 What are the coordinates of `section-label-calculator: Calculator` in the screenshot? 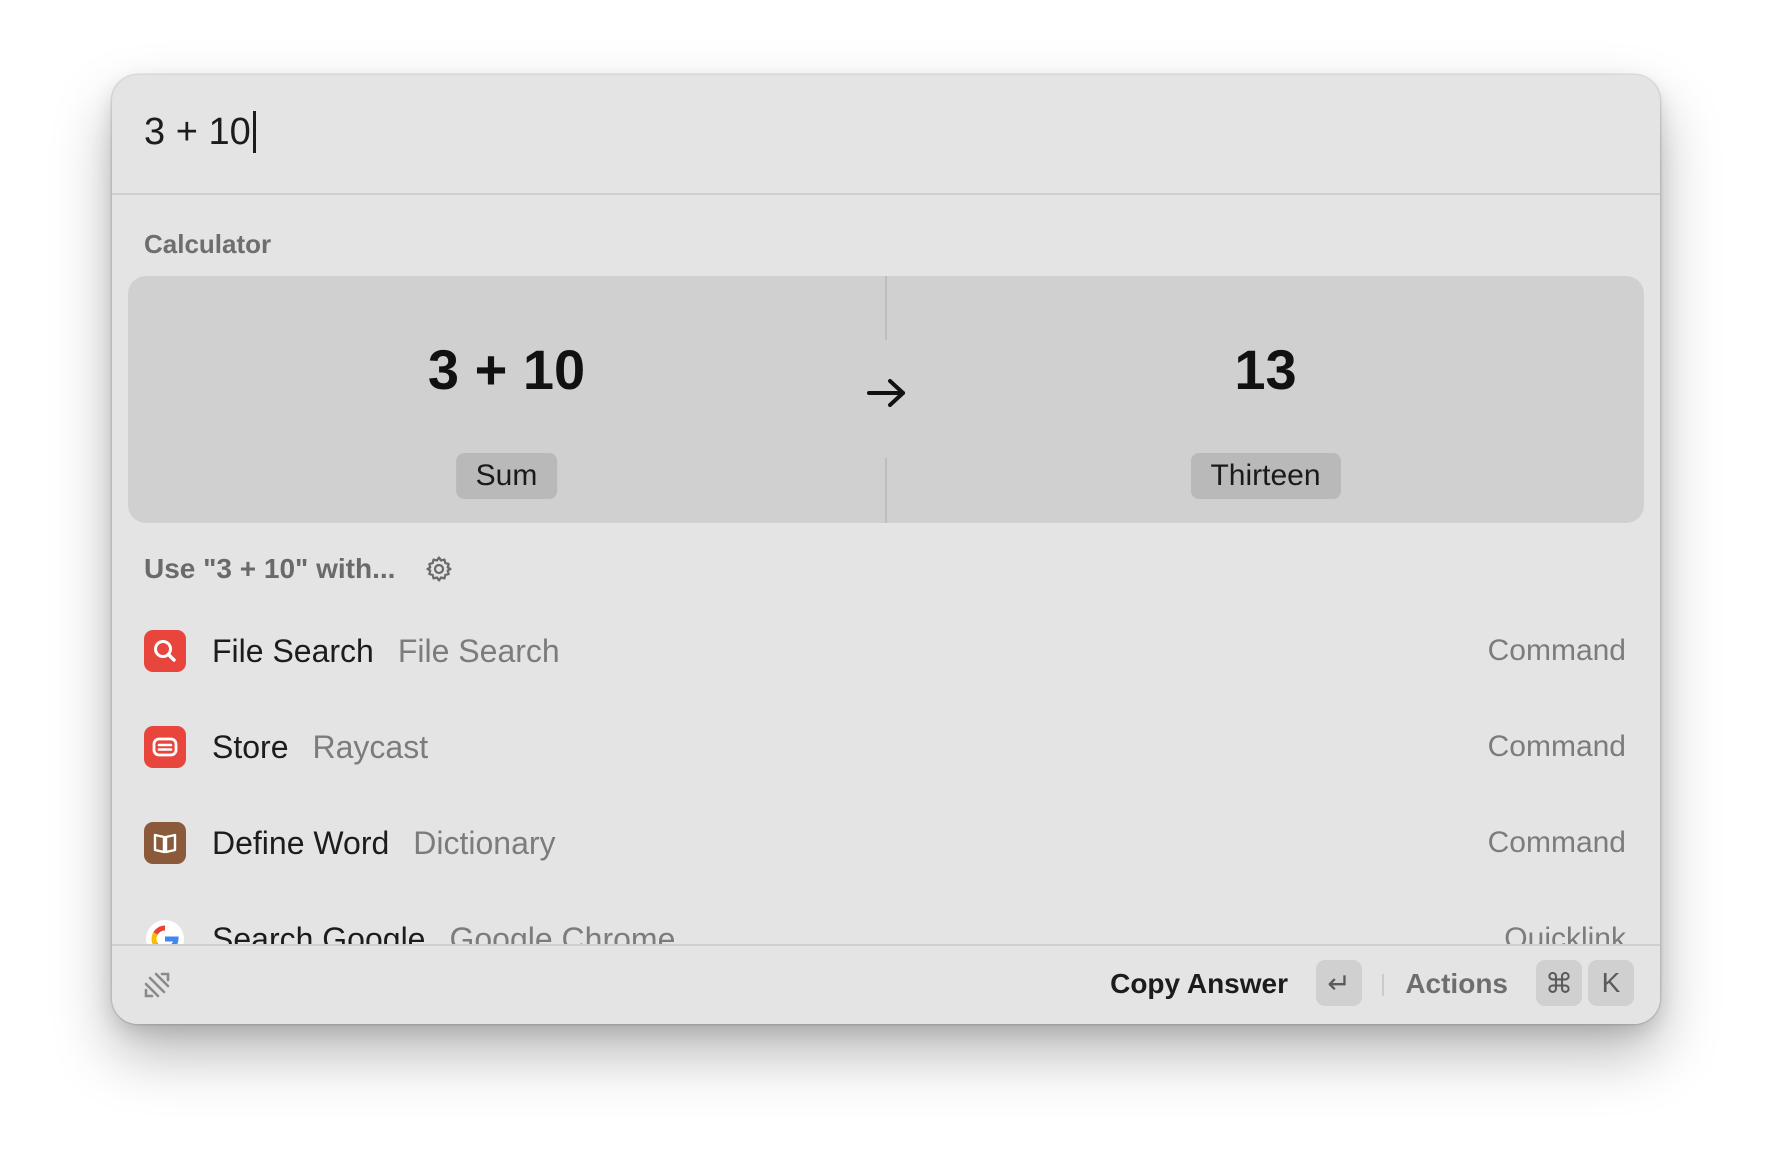 It's located at (208, 244).